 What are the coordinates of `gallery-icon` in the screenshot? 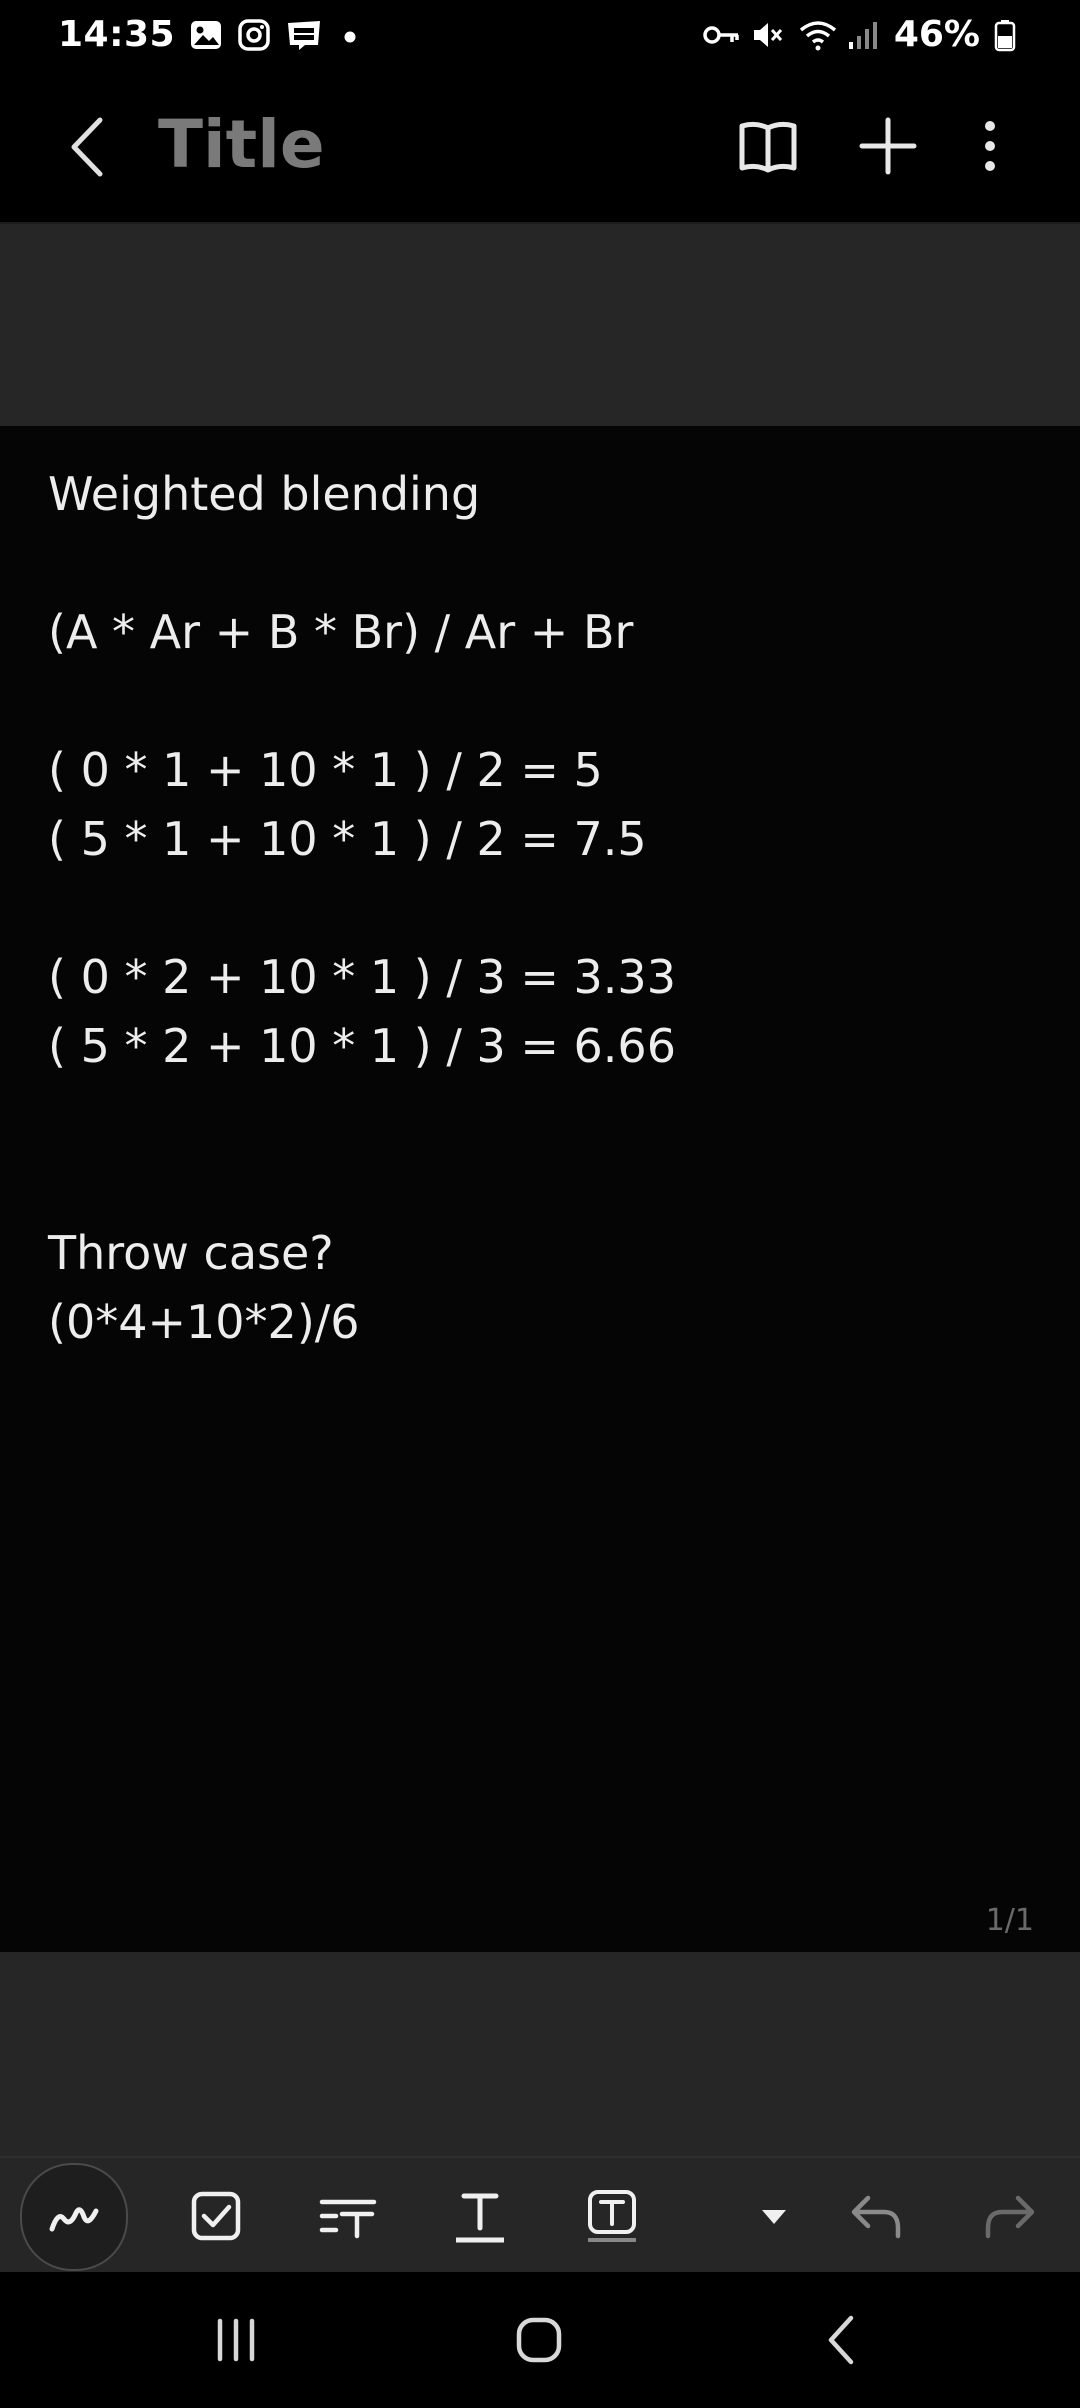 It's located at (206, 35).